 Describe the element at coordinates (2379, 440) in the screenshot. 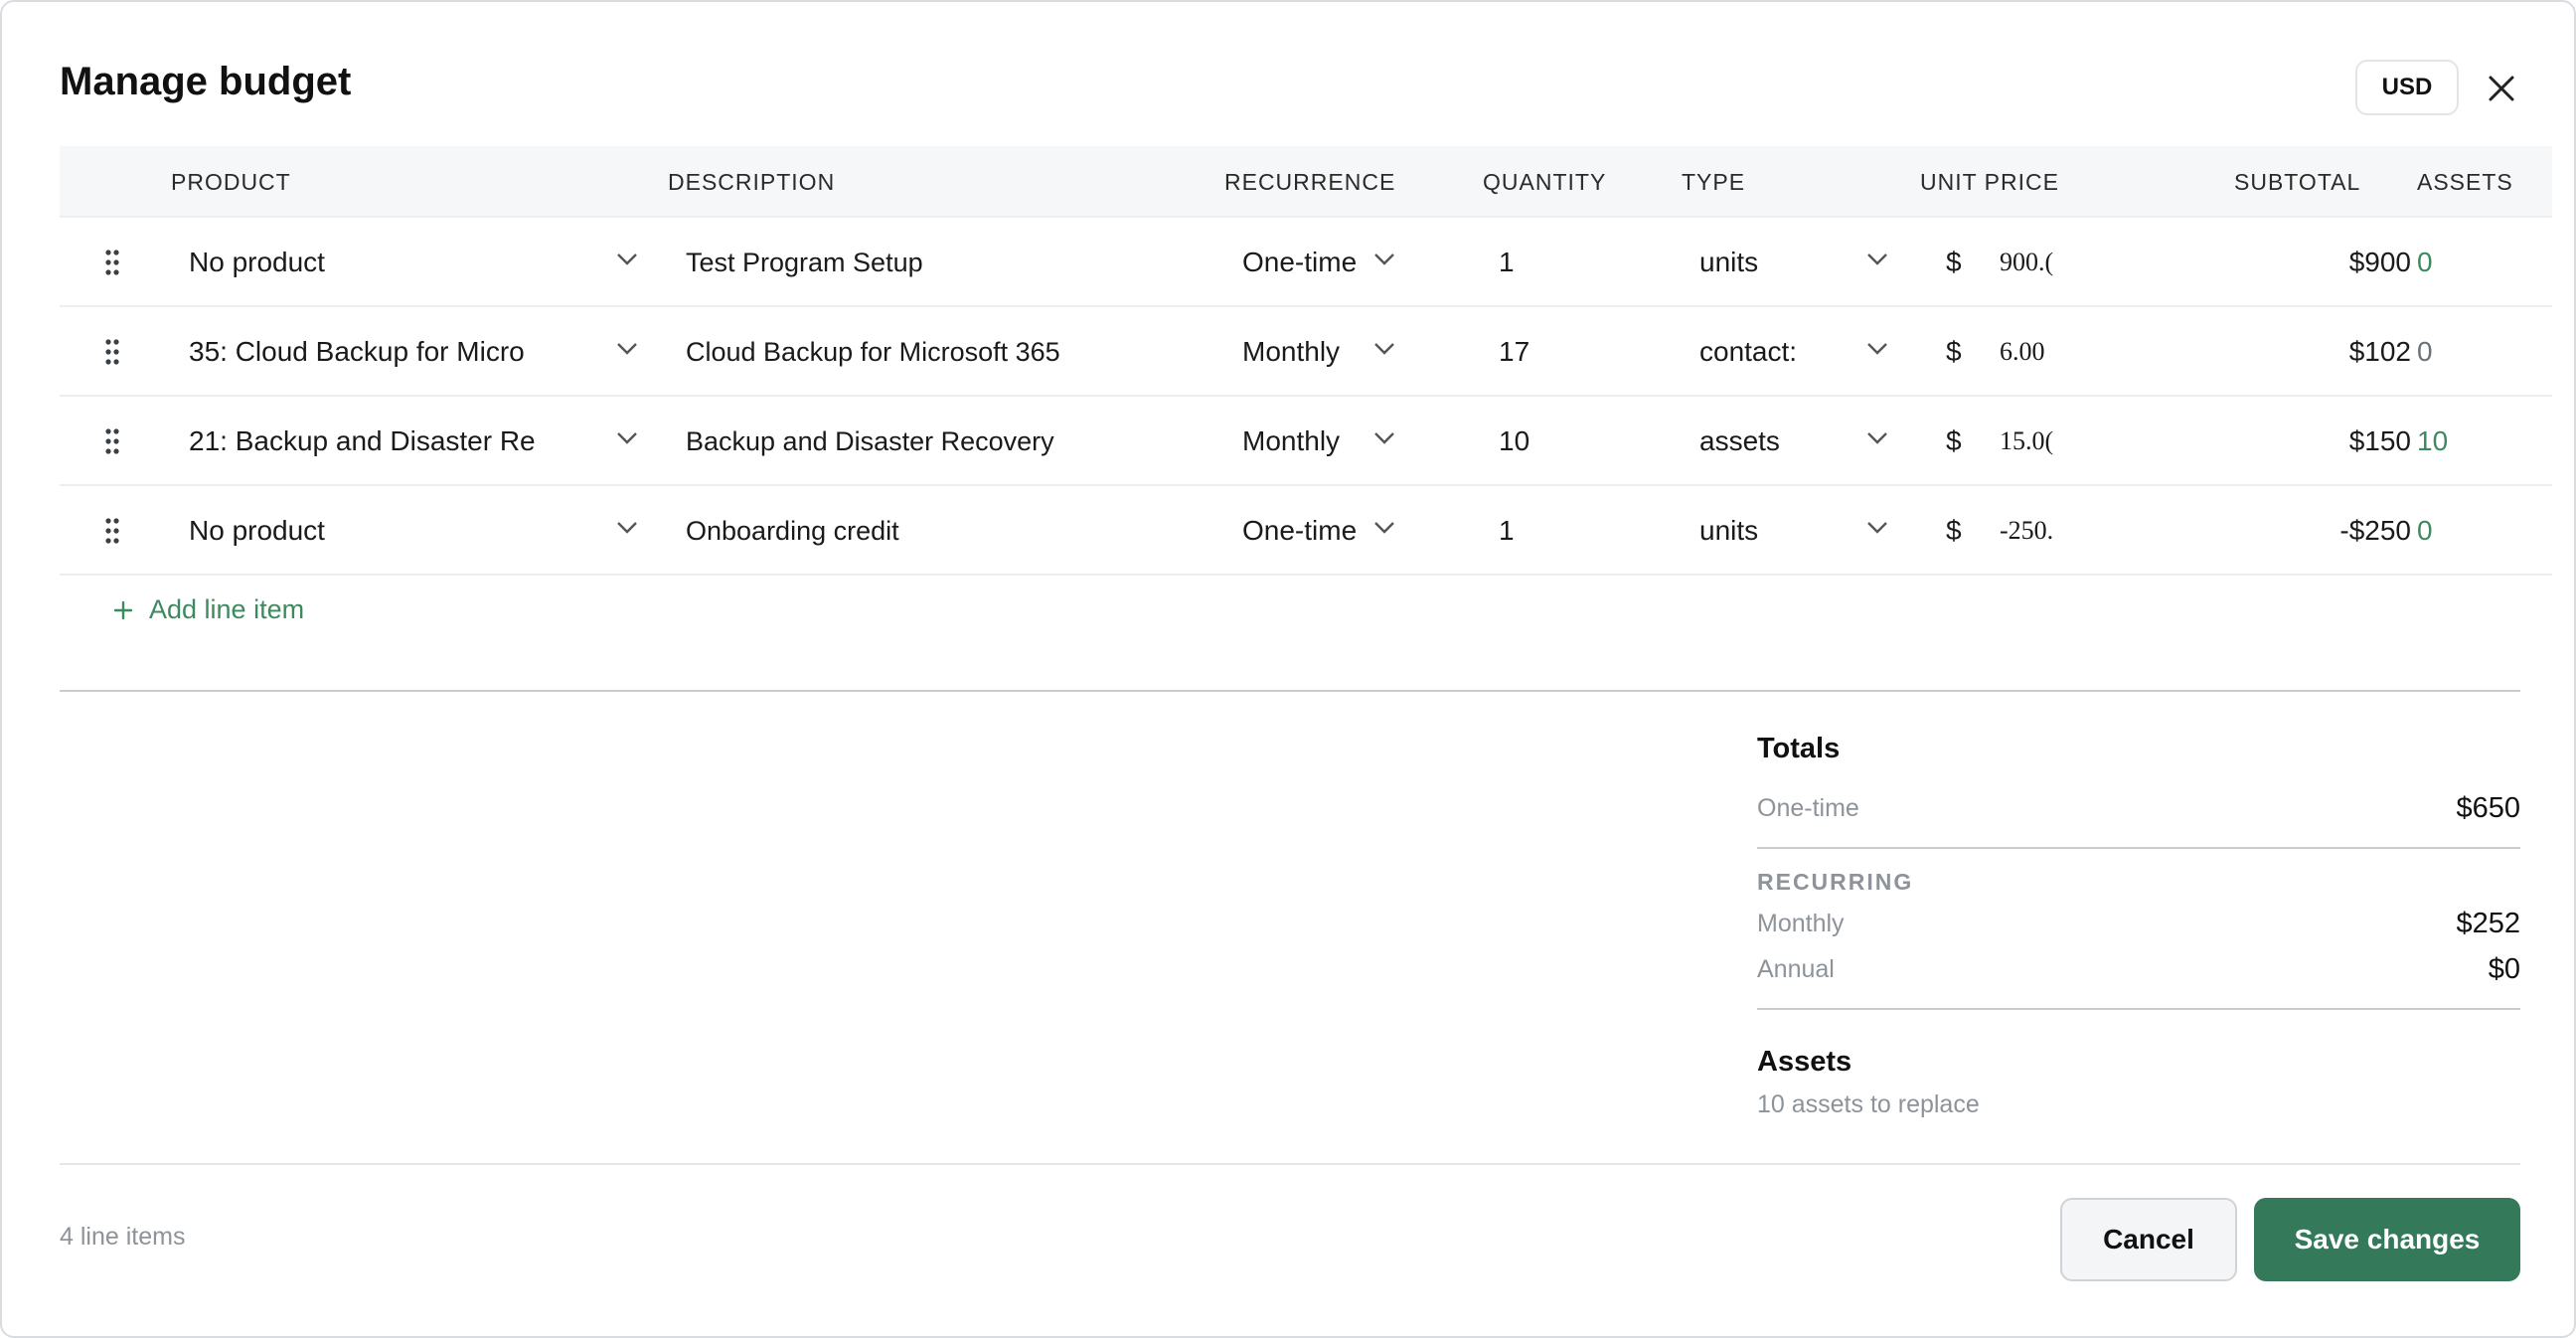

I see `subtotal-value: $150` at that location.